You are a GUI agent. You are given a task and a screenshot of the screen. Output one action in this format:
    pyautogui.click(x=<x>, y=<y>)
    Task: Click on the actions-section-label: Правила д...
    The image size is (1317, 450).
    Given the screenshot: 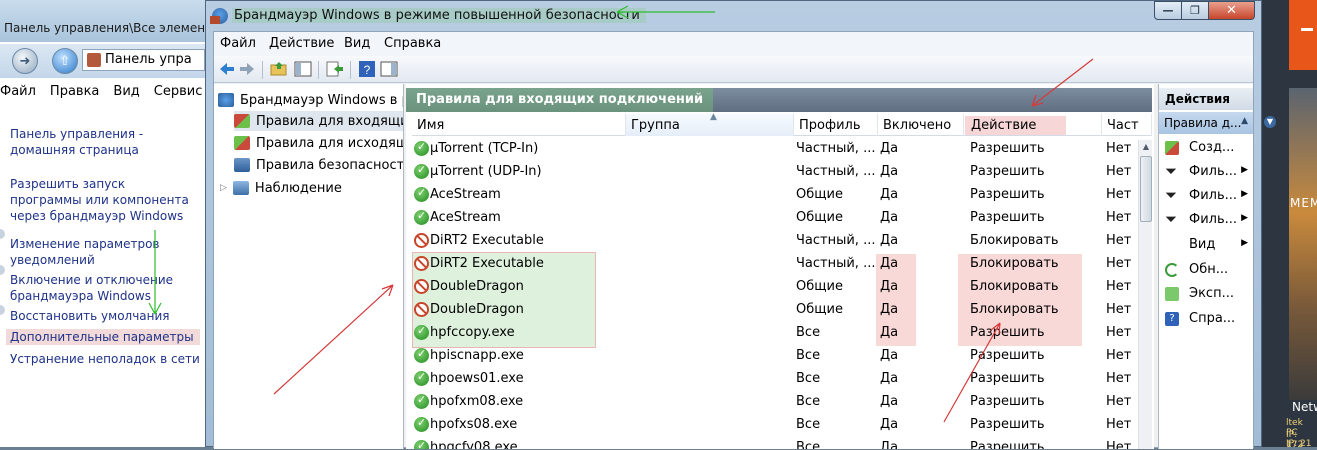 What is the action you would take?
    pyautogui.click(x=1203, y=123)
    